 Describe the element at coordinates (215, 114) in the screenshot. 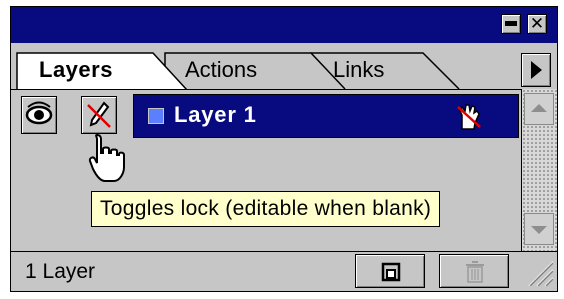

I see `layer-name: Layer 1` at that location.